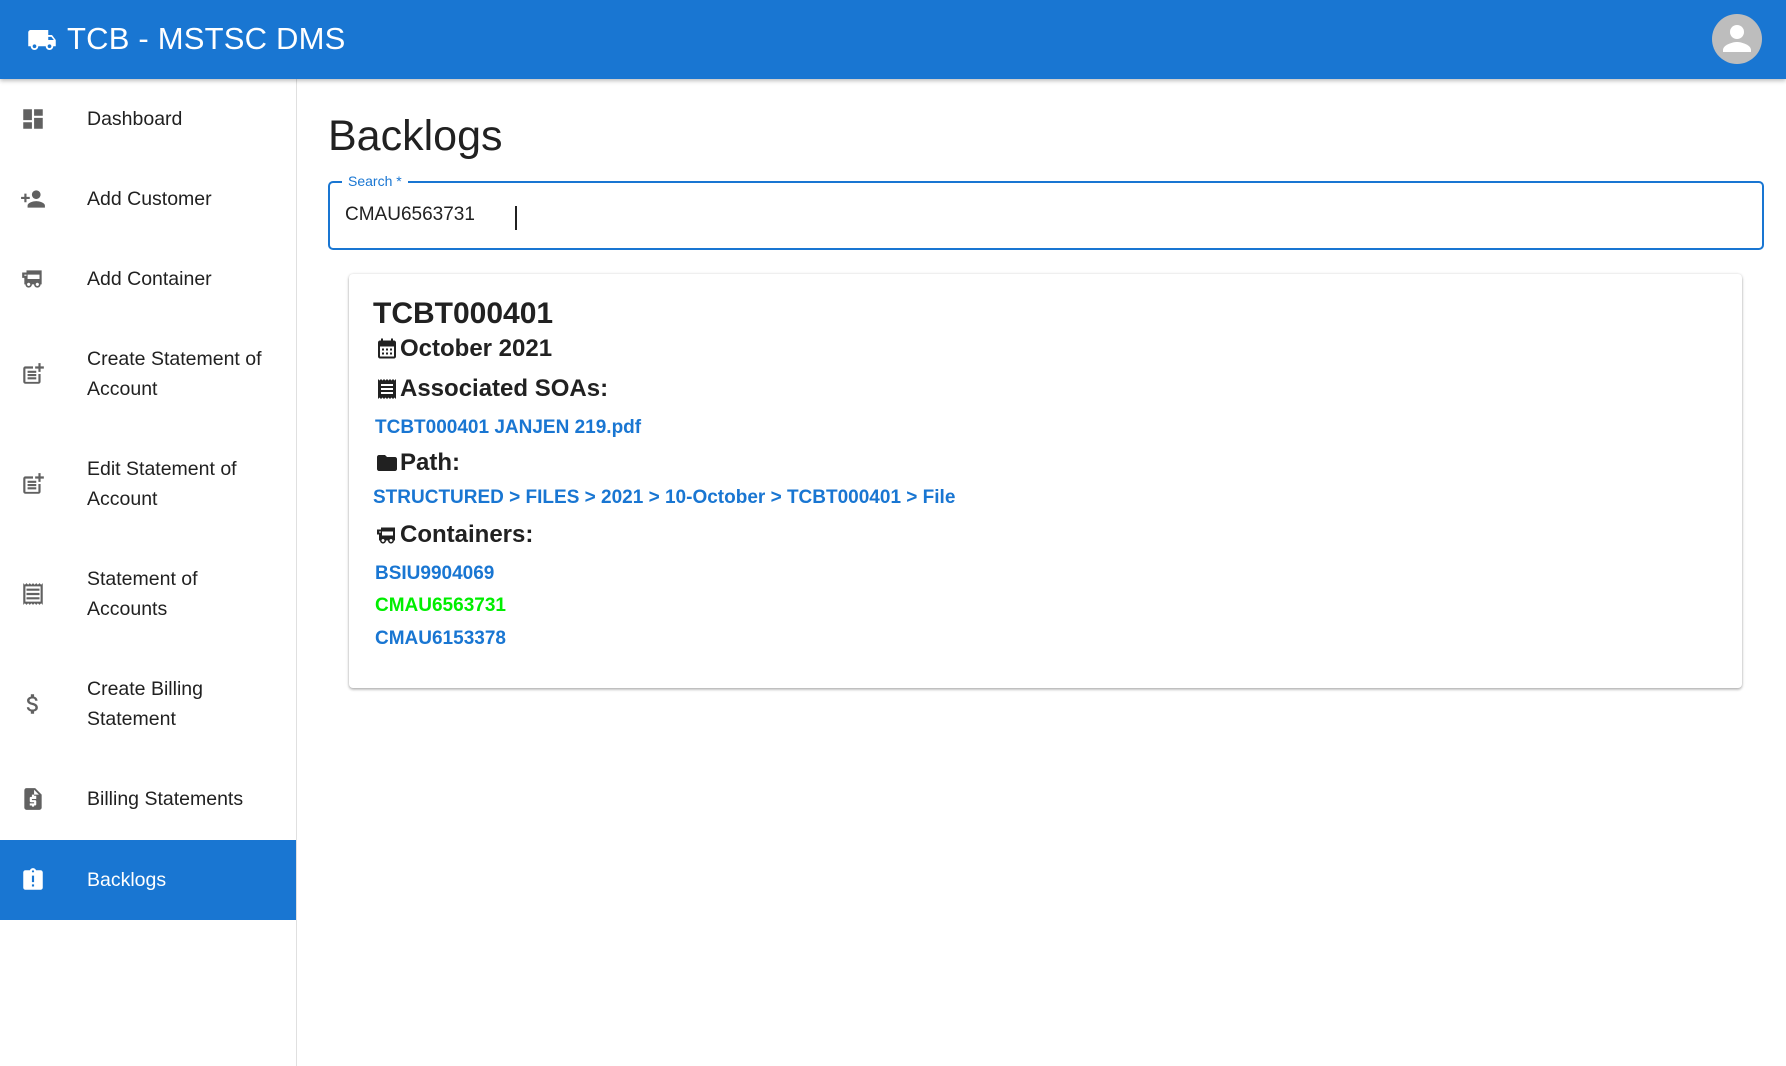 Image resolution: width=1786 pixels, height=1066 pixels. I want to click on page-title: Backlogs, so click(415, 136).